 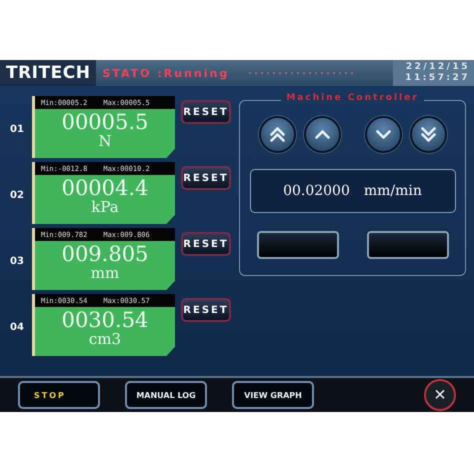 I want to click on channel-number: 03, so click(x=17, y=261).